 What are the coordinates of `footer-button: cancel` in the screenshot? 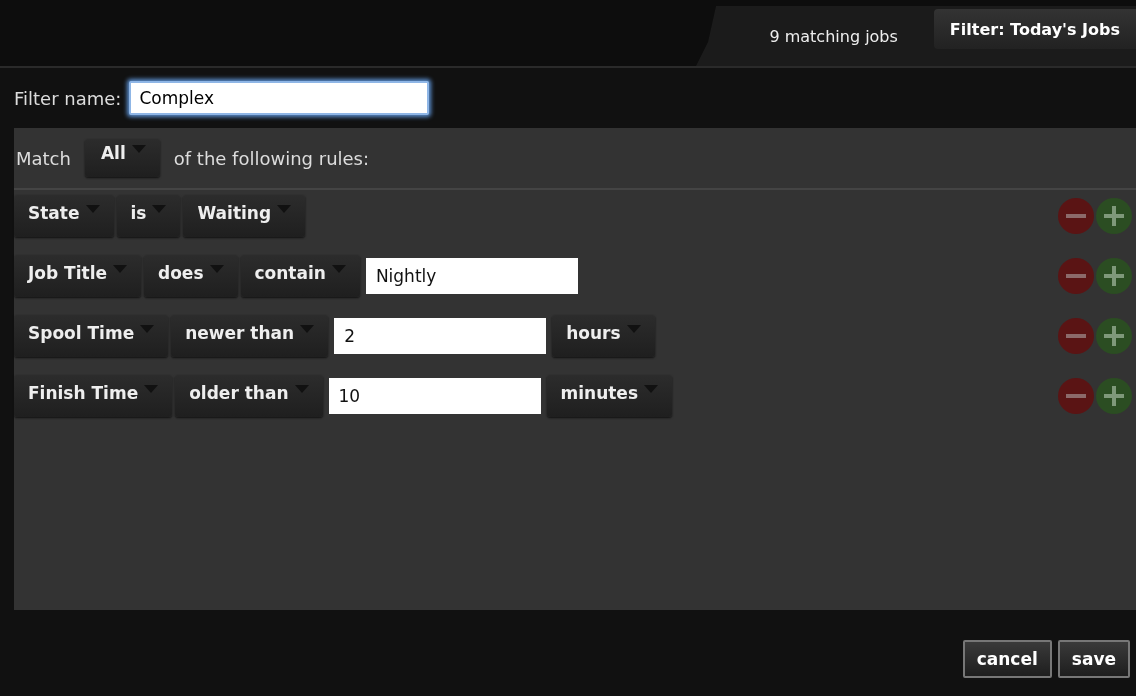 It's located at (1007, 659).